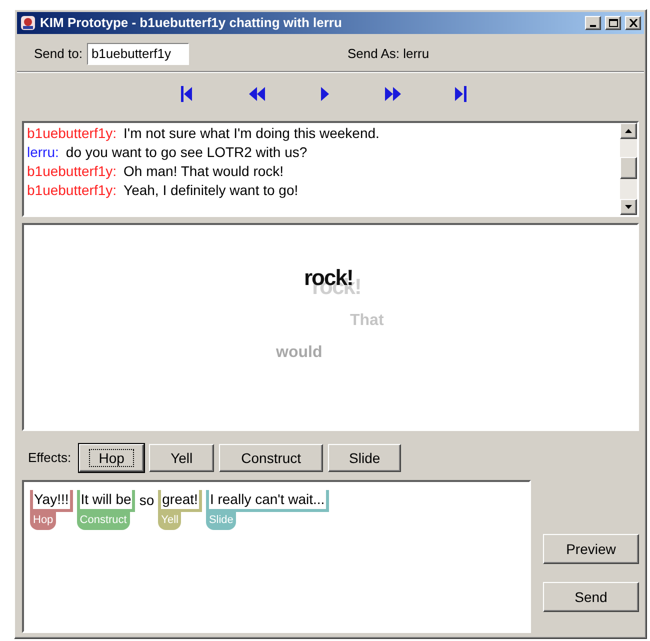 This screenshot has width=650, height=641. I want to click on chat-message: do you want to go see LOTR2 with us?, so click(187, 152).